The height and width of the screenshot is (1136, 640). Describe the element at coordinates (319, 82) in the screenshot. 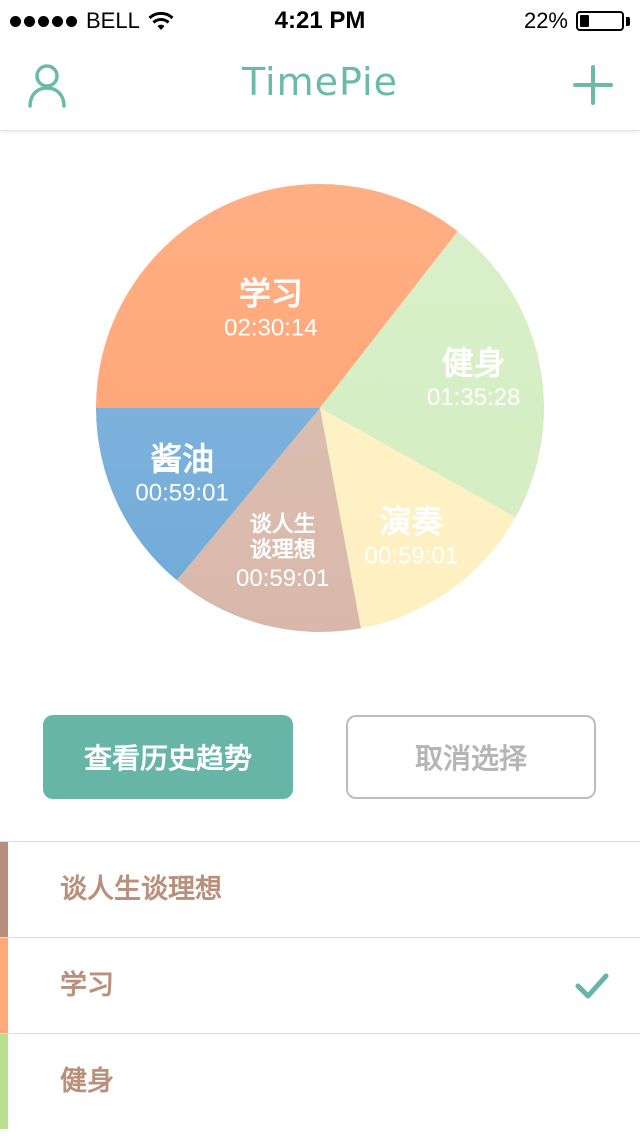

I see `app-title: TimePie` at that location.